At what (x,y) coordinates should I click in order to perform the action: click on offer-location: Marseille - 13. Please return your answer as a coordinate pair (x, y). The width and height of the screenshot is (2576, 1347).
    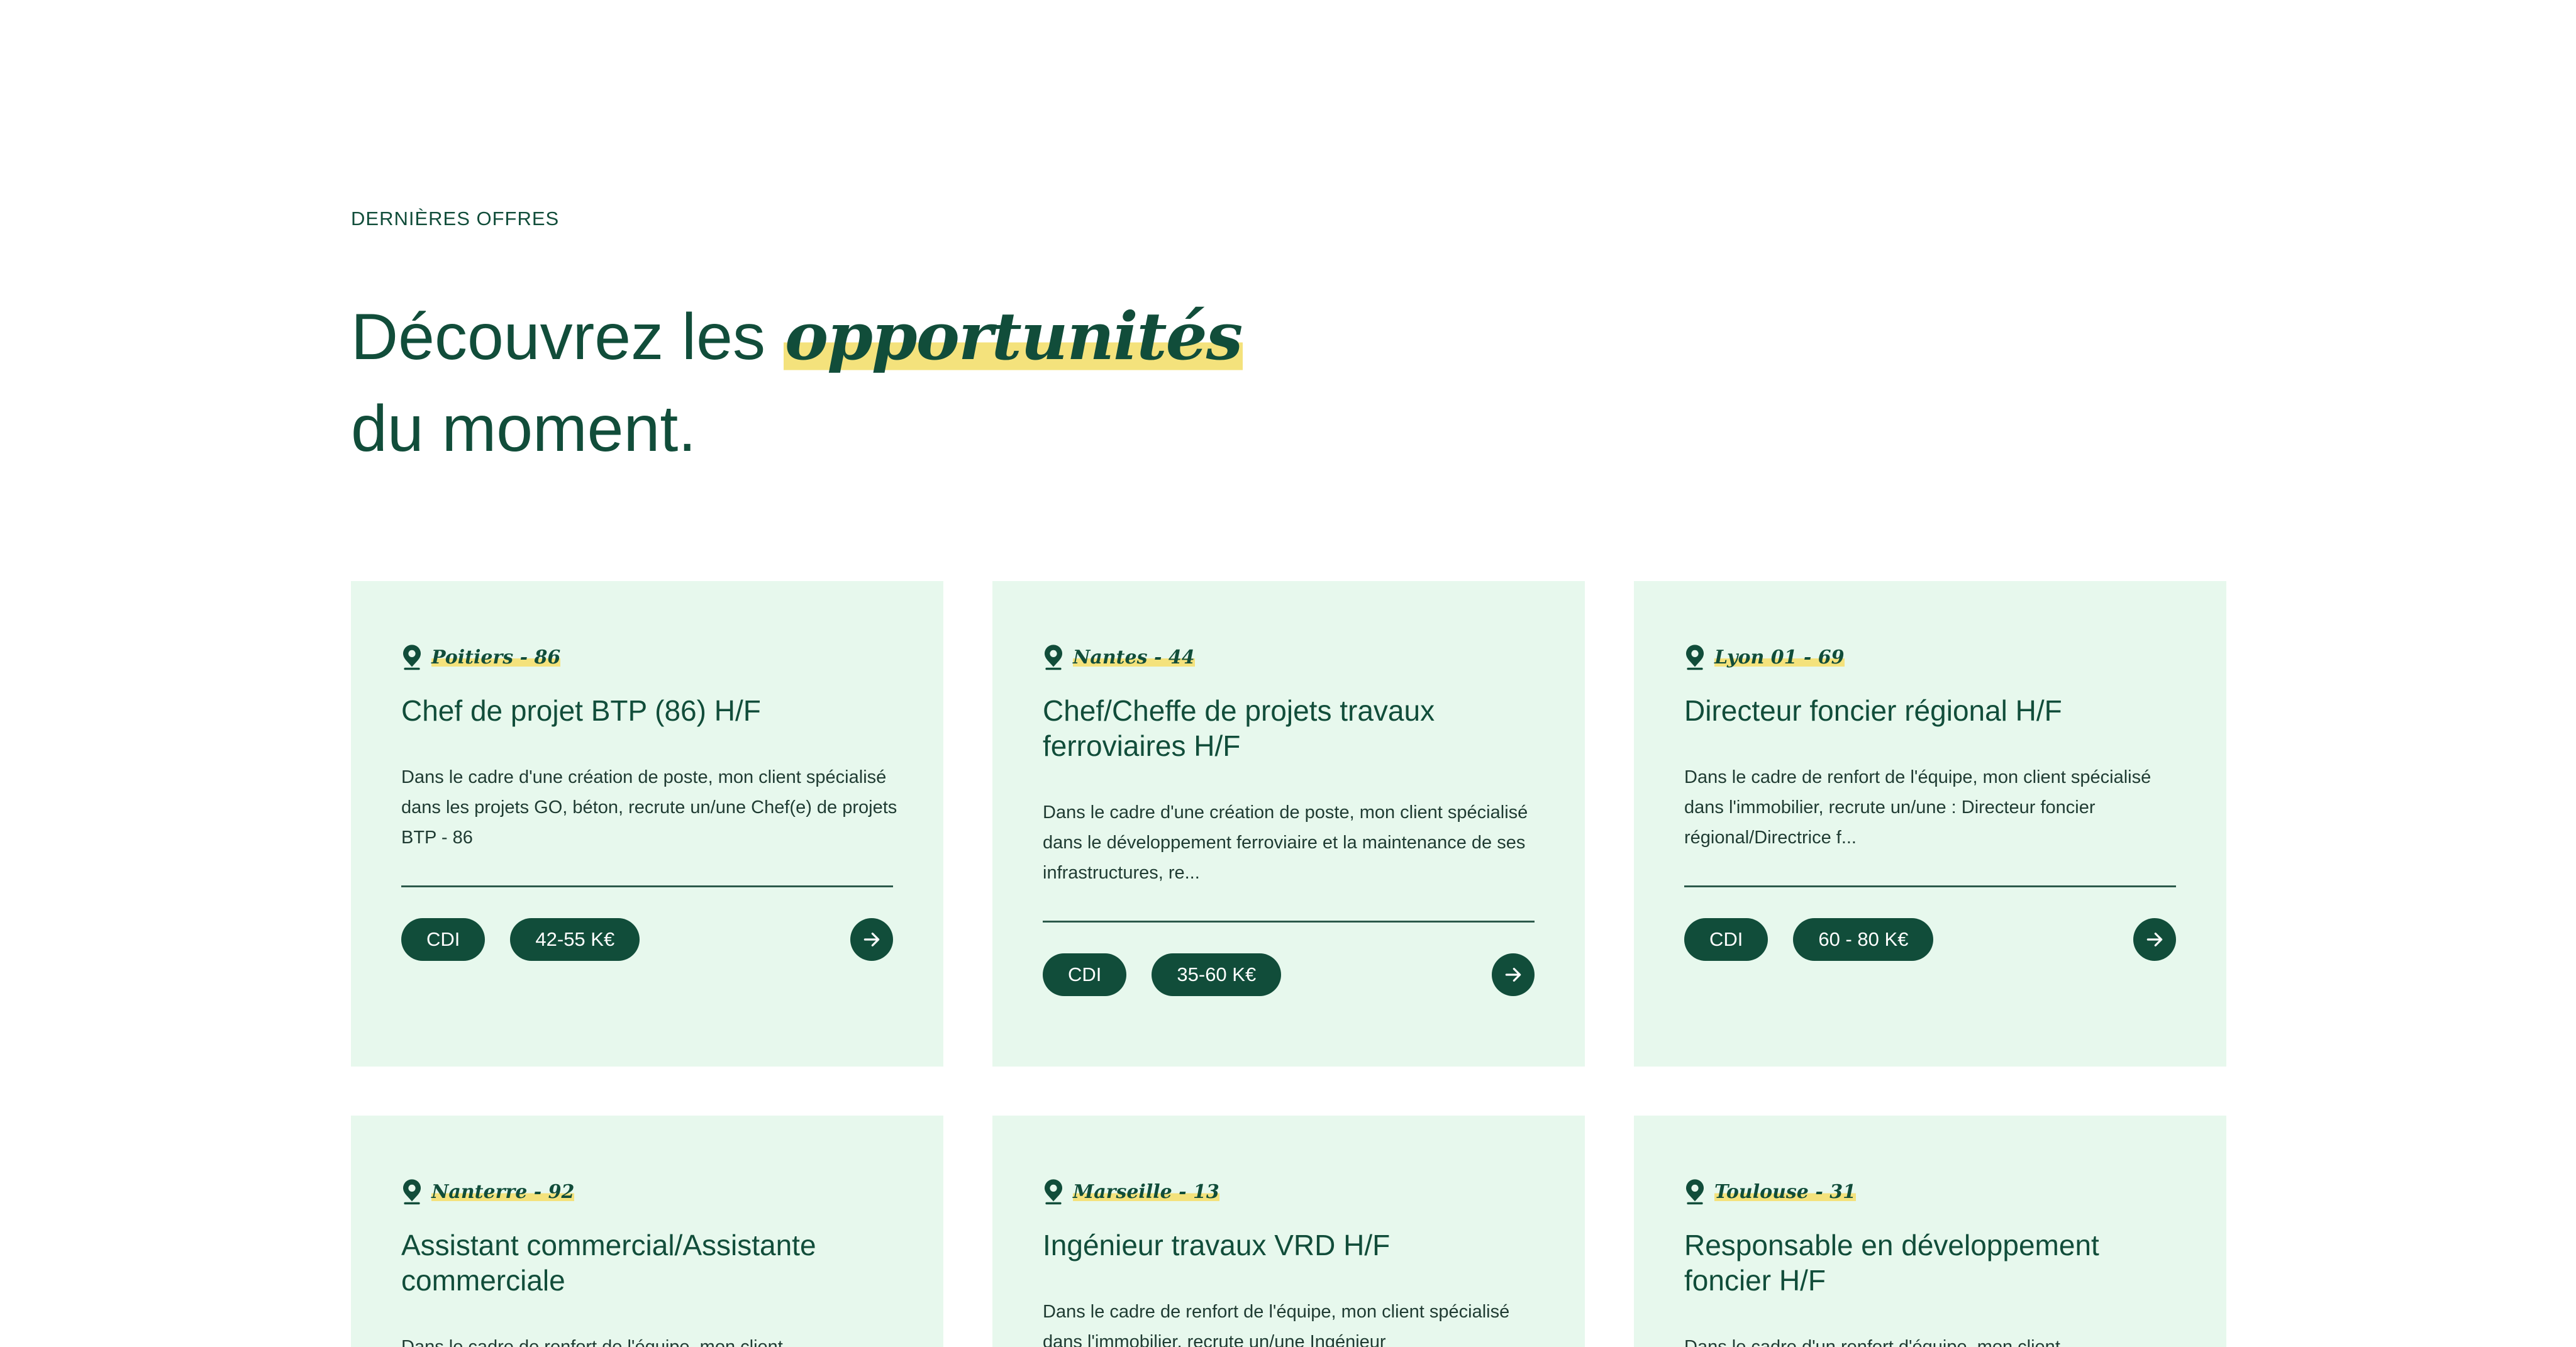
    Looking at the image, I should click on (1131, 1191).